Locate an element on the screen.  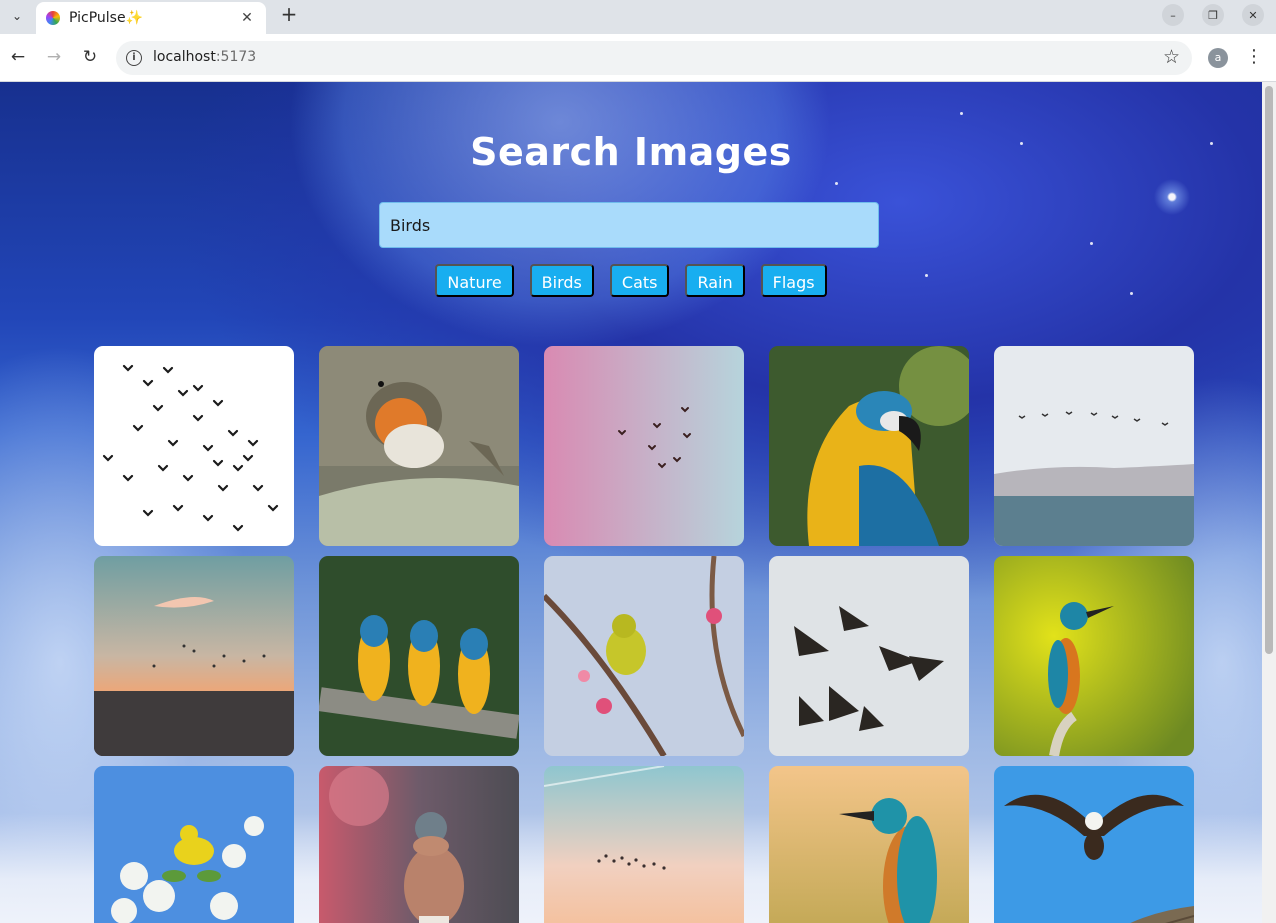
image-card-sea-birds is located at coordinates (1094, 446).